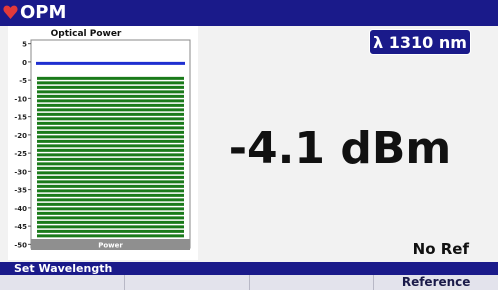  Describe the element at coordinates (20, 191) in the screenshot. I see `y-tick-label: -35` at that location.